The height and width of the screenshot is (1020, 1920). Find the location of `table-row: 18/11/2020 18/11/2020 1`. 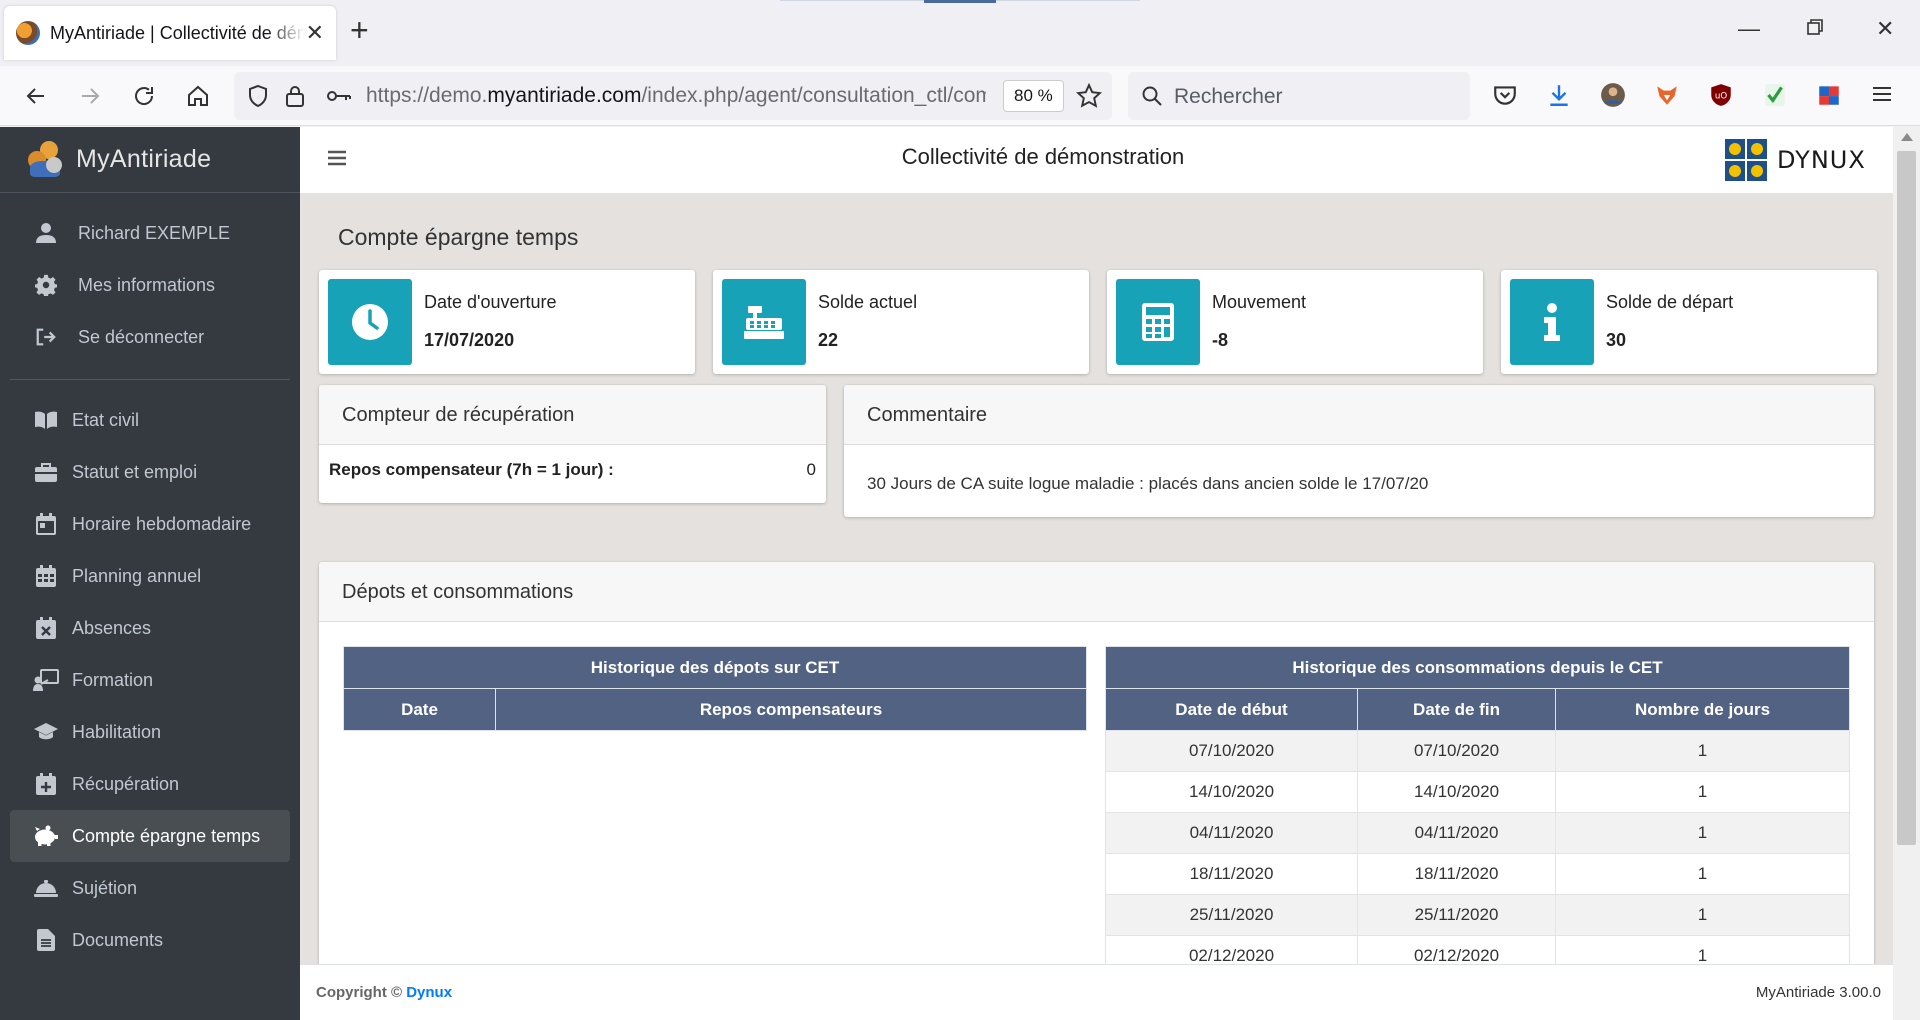

table-row: 18/11/2020 18/11/2020 1 is located at coordinates (1477, 874).